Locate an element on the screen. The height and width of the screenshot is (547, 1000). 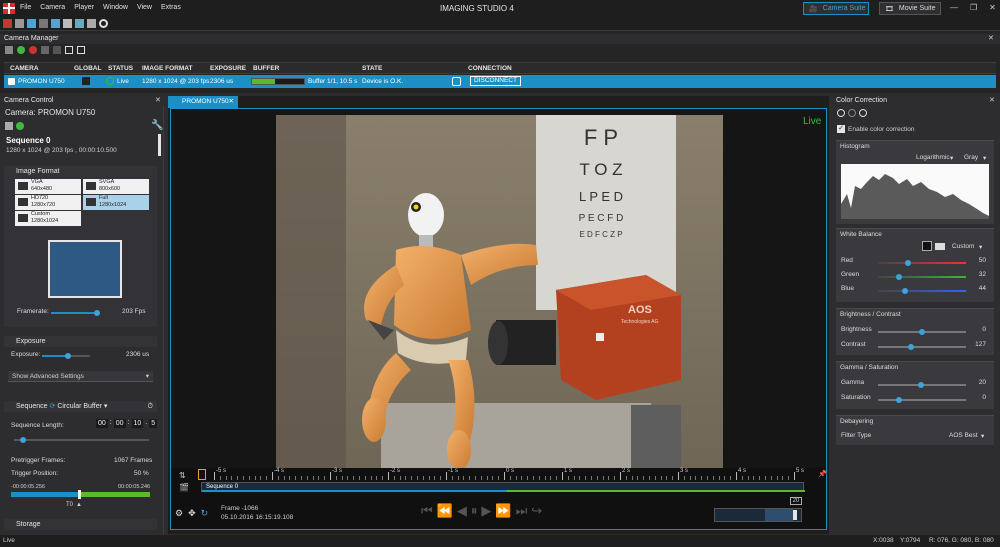
brightness-slider is located at coordinates (922, 332).